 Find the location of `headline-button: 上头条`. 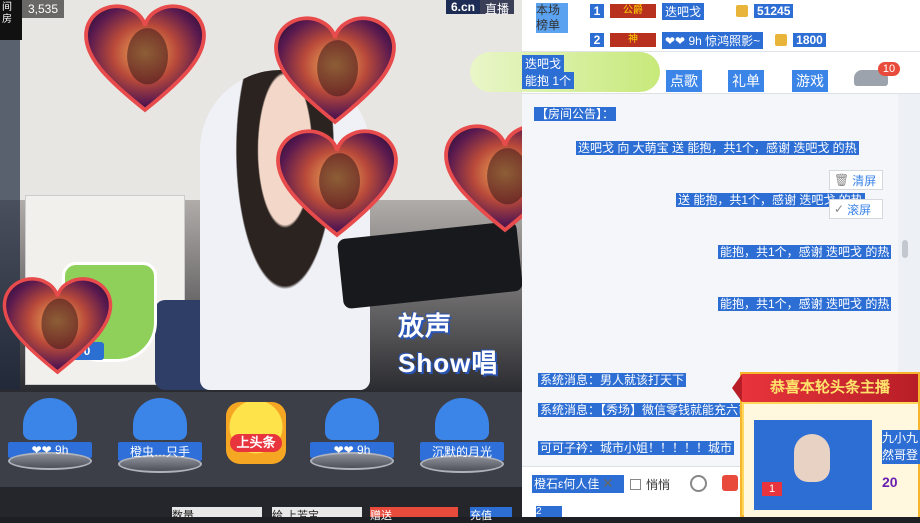

headline-button: 上头条 is located at coordinates (256, 433).